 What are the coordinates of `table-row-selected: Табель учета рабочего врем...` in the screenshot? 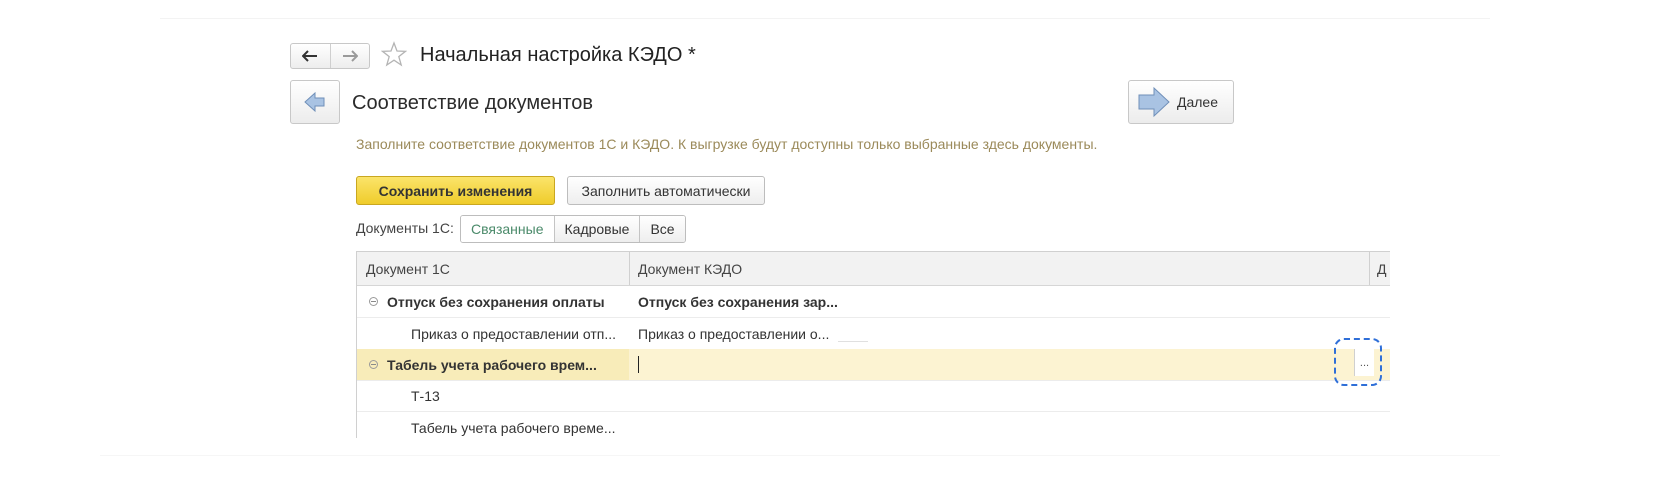 It's located at (873, 365).